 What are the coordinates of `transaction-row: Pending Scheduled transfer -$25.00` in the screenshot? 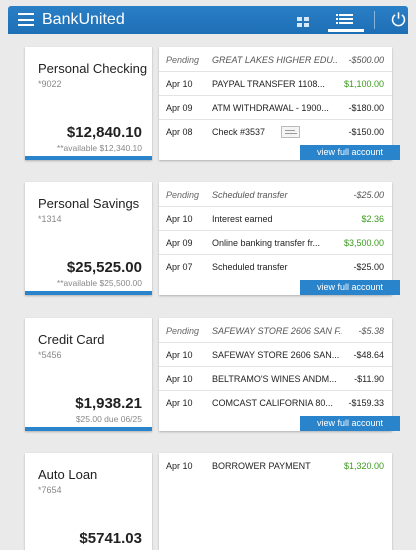 It's located at (275, 195).